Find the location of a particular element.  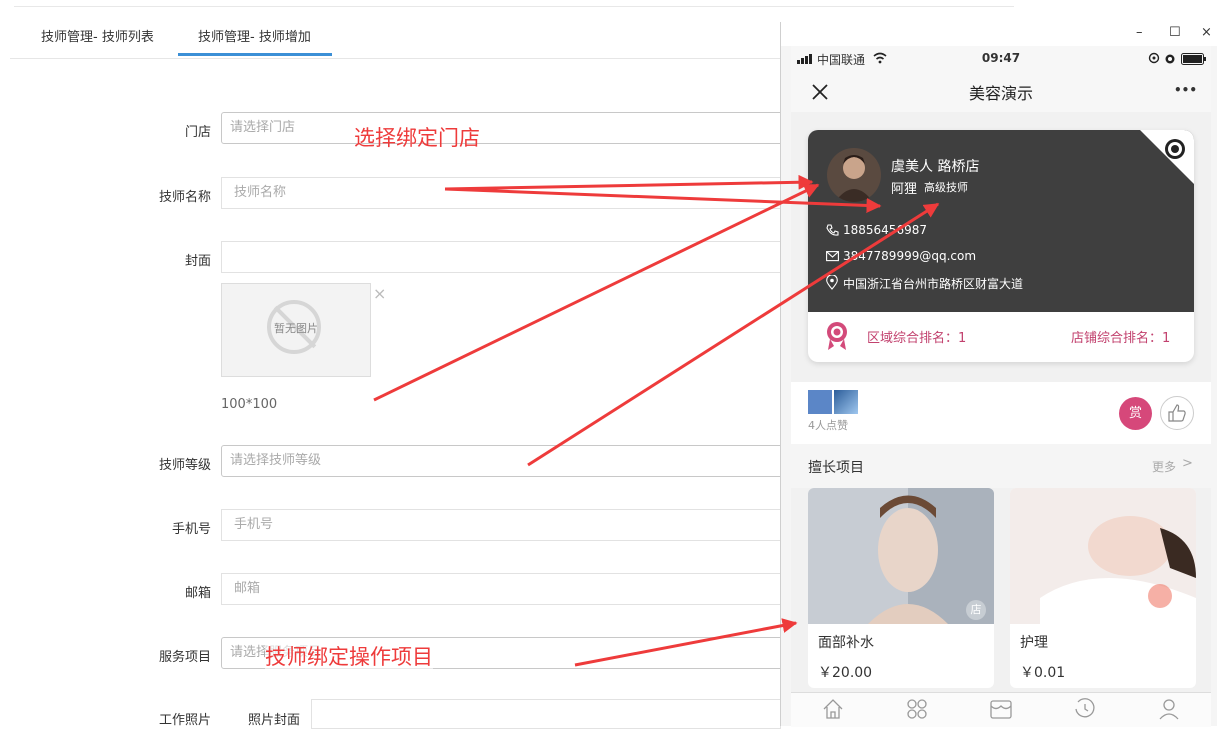

region-rank: 区域综合排名：1 is located at coordinates (917, 338).